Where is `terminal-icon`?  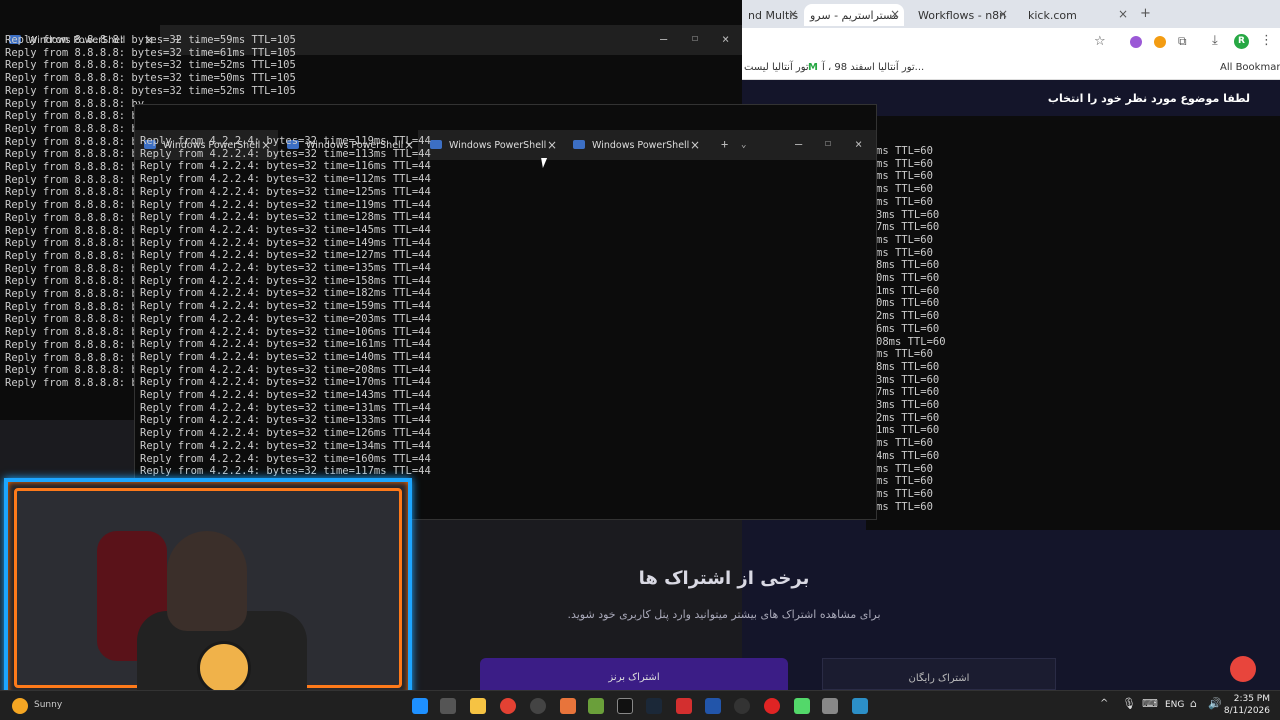 terminal-icon is located at coordinates (625, 706).